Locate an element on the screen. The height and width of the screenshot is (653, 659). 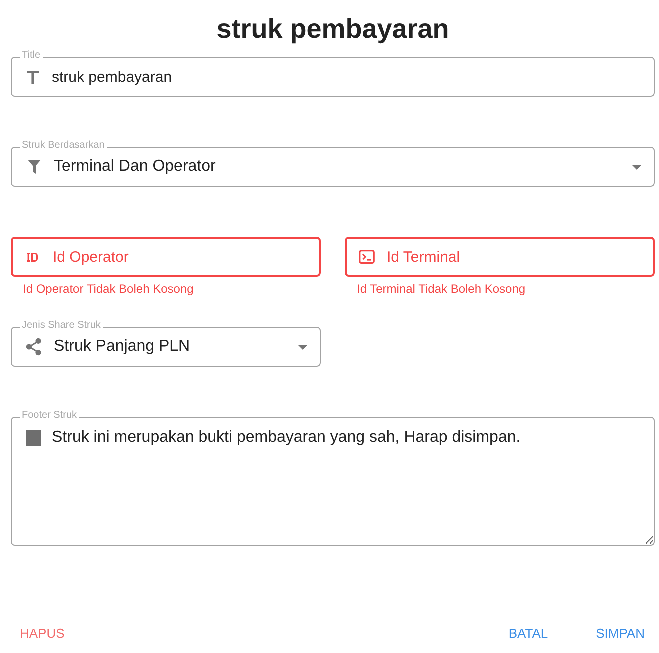
terminal-icon is located at coordinates (367, 257).